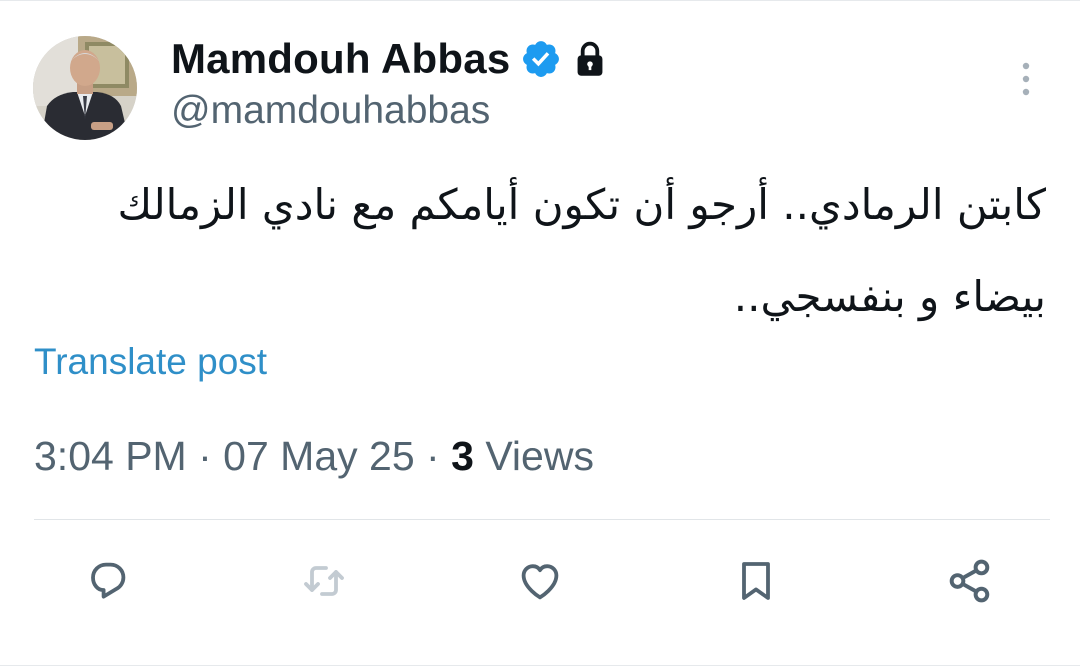 The height and width of the screenshot is (666, 1080). I want to click on share-button, so click(970, 583).